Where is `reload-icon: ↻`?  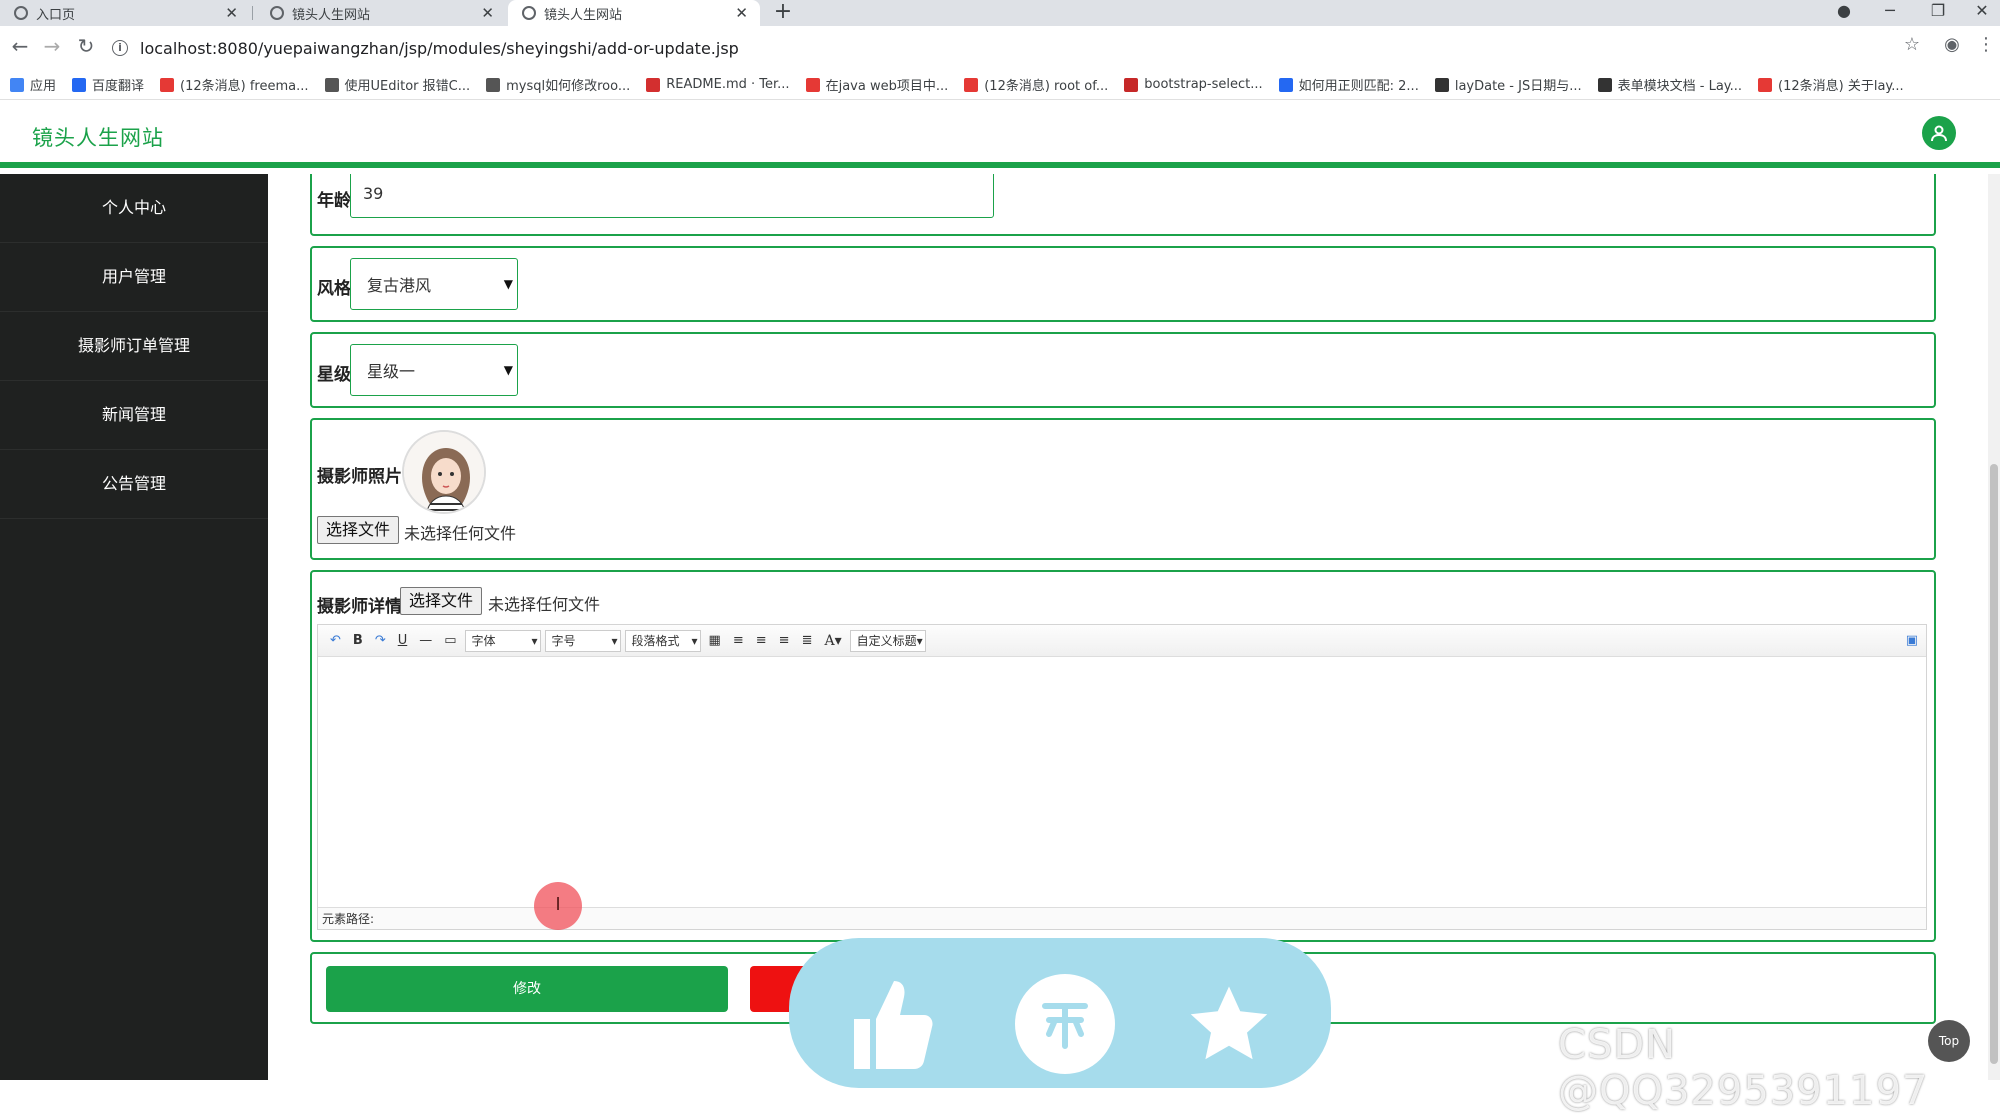
reload-icon: ↻ is located at coordinates (86, 46).